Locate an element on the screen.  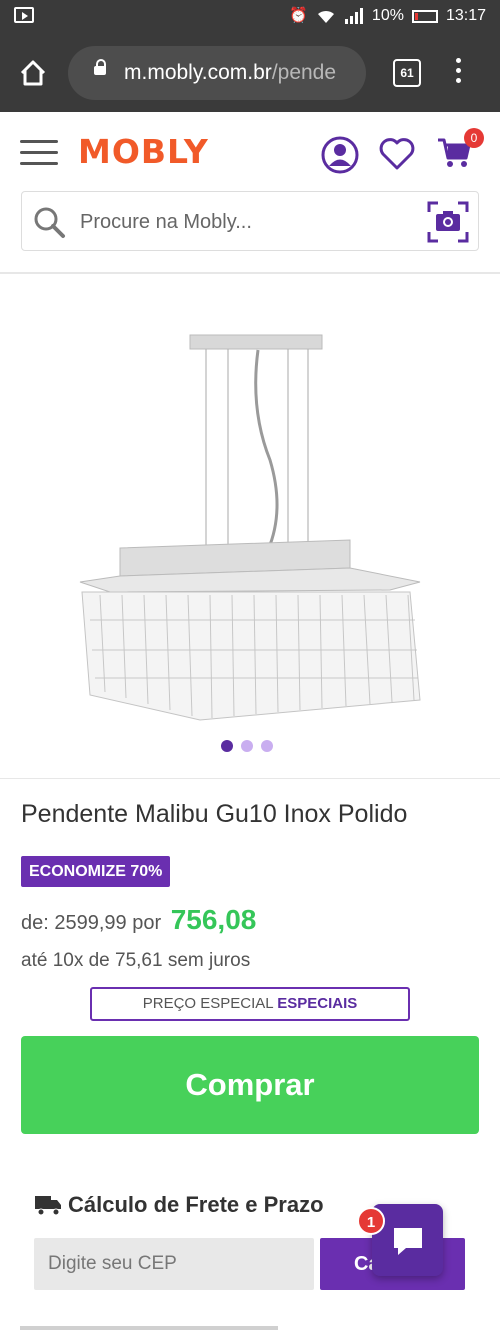
shipping-title: Cálculo de Frete e Prazo is located at coordinates (179, 1205).